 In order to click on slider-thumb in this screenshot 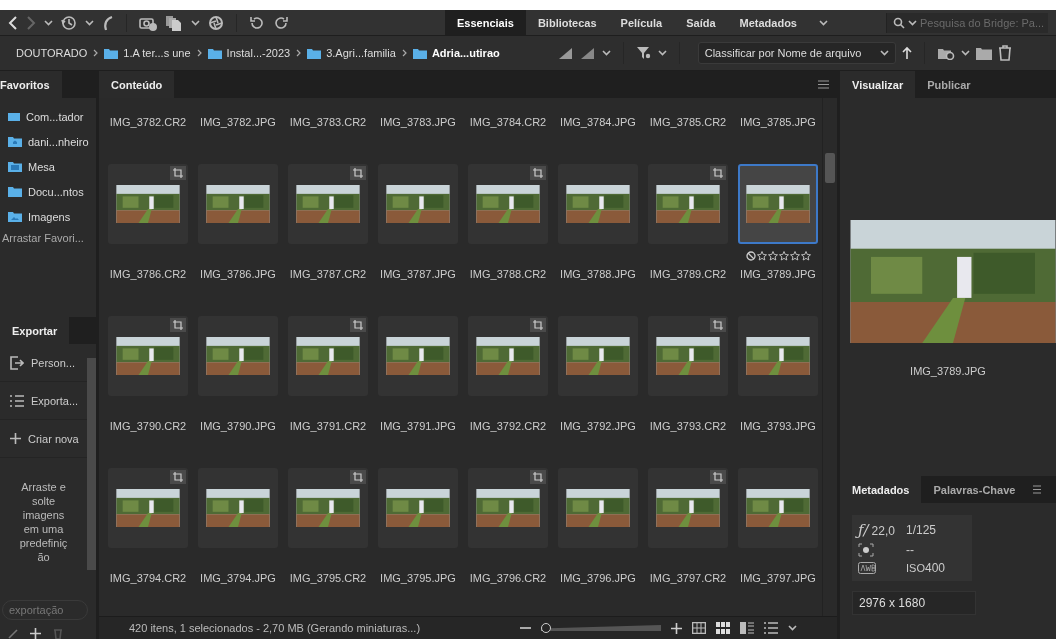, I will do `click(545, 628)`.